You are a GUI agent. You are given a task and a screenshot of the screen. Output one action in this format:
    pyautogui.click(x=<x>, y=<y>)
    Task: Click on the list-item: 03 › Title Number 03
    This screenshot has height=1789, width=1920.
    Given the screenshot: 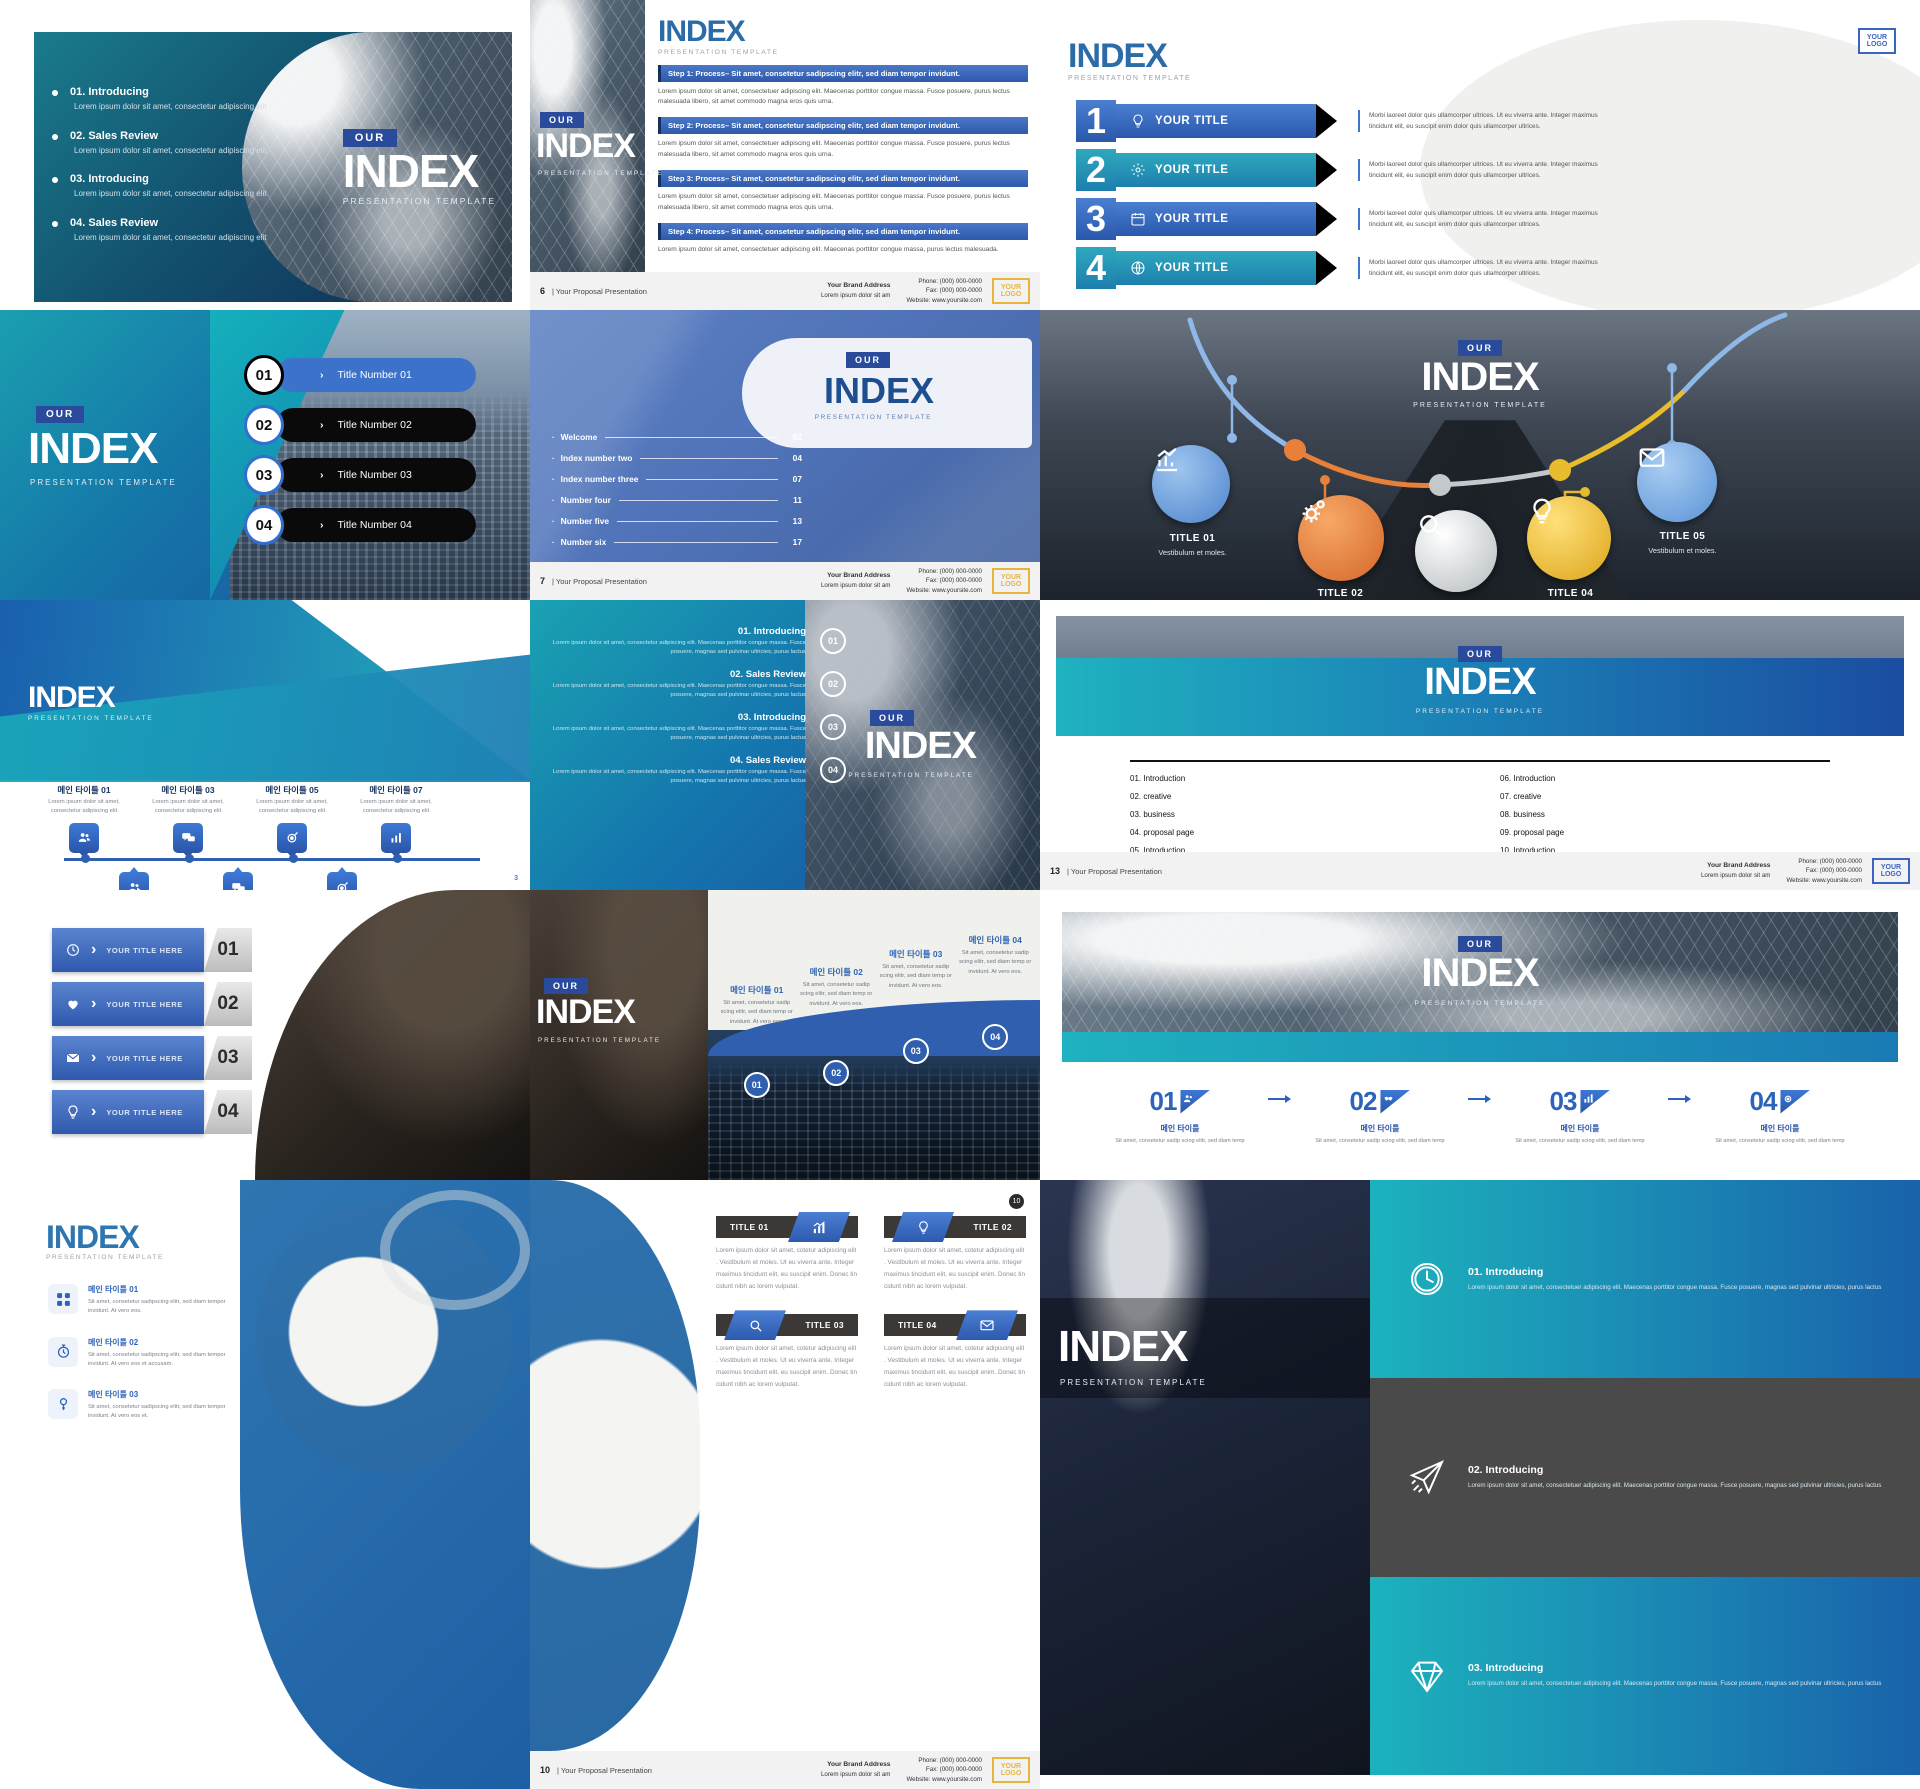 What is the action you would take?
    pyautogui.click(x=360, y=475)
    